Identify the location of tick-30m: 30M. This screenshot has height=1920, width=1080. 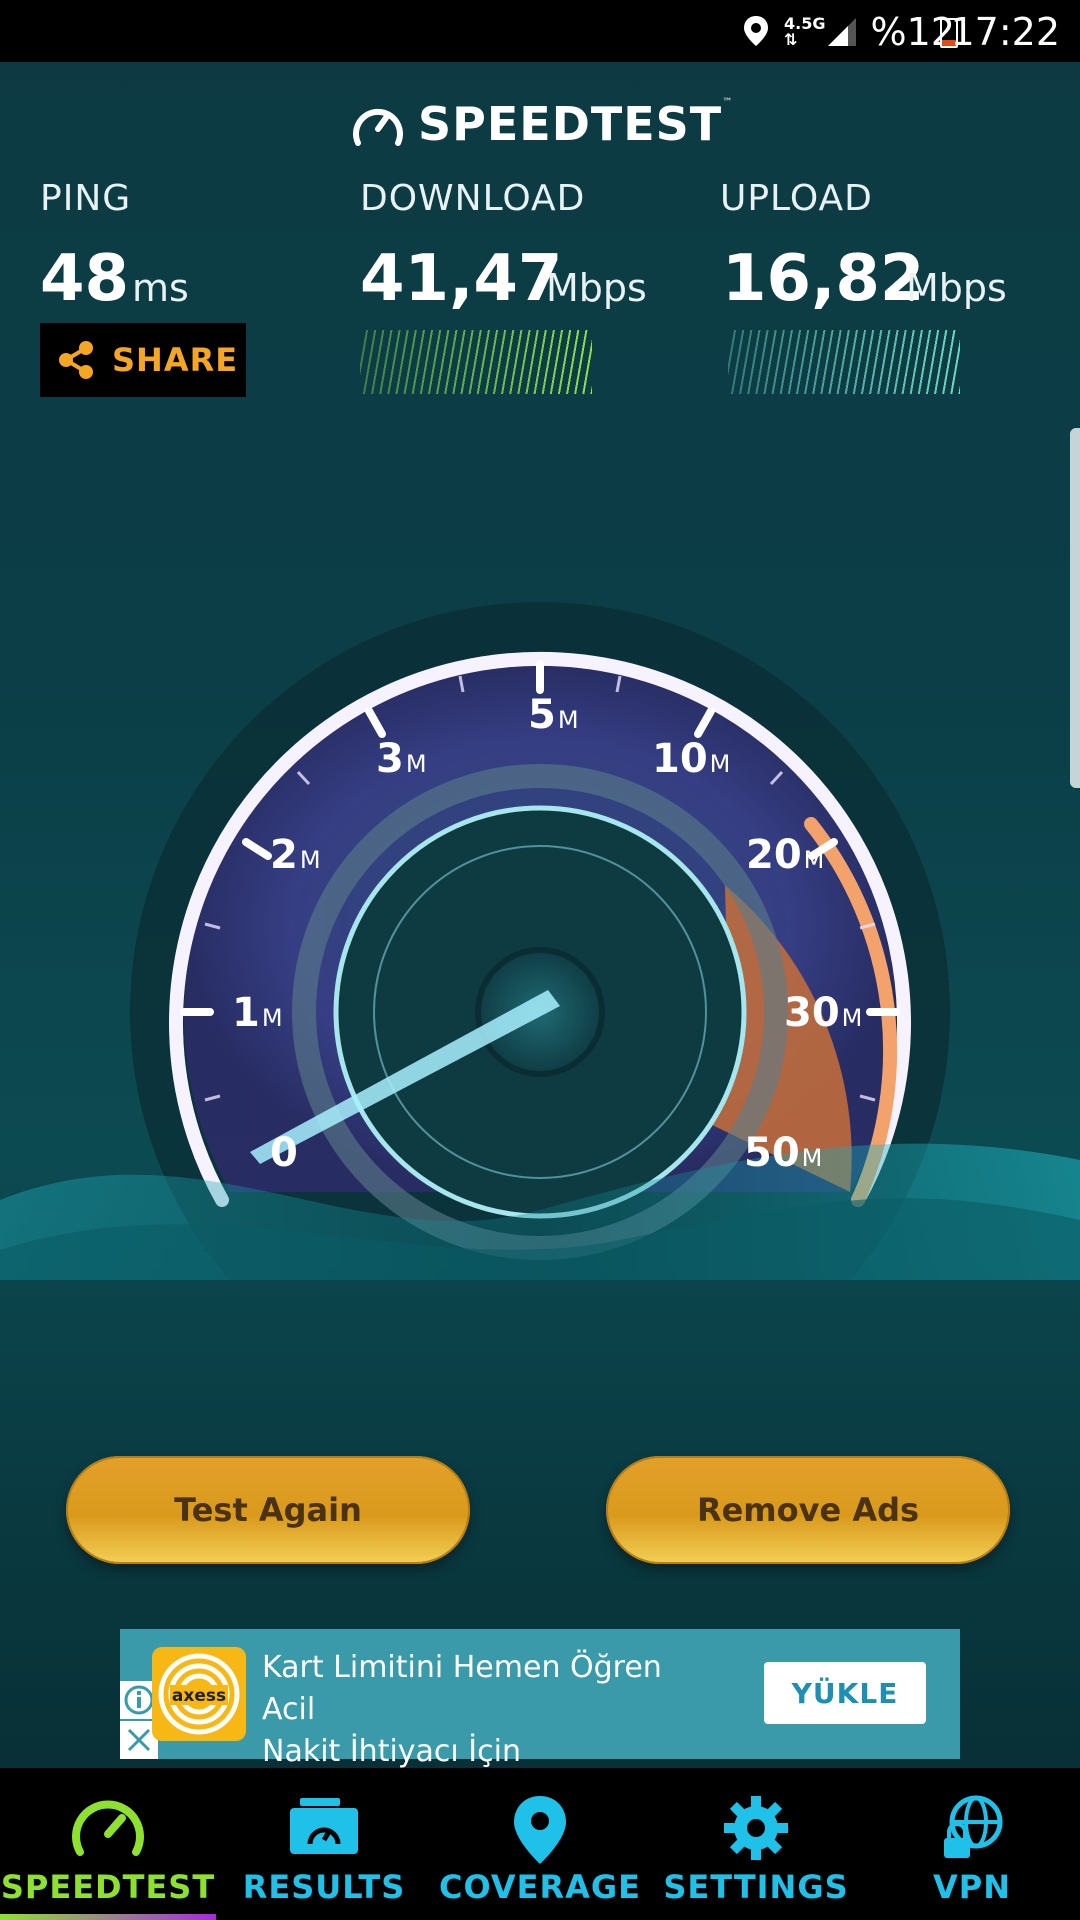
(823, 1013).